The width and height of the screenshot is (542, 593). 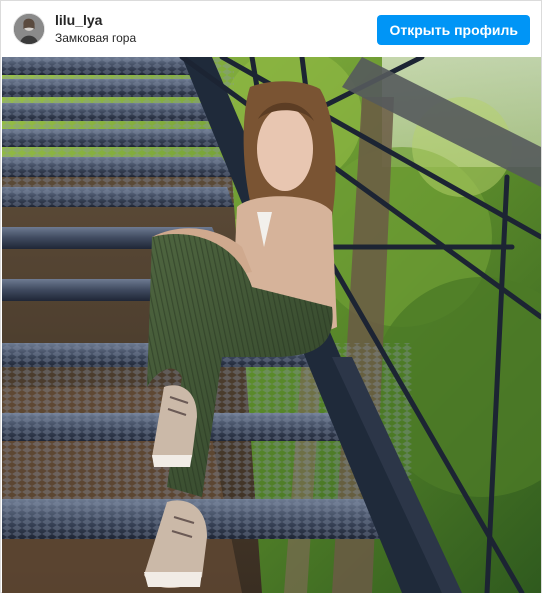 What do you see at coordinates (271, 29) in the screenshot?
I see `post-header: lilu_lya Замковая гора Открыть профиль` at bounding box center [271, 29].